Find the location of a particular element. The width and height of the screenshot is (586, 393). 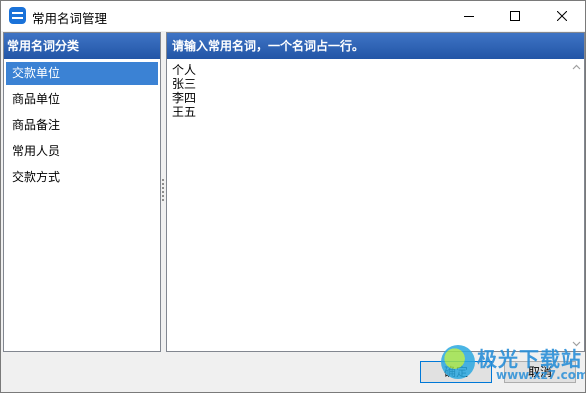

minimize-button is located at coordinates (469, 16).